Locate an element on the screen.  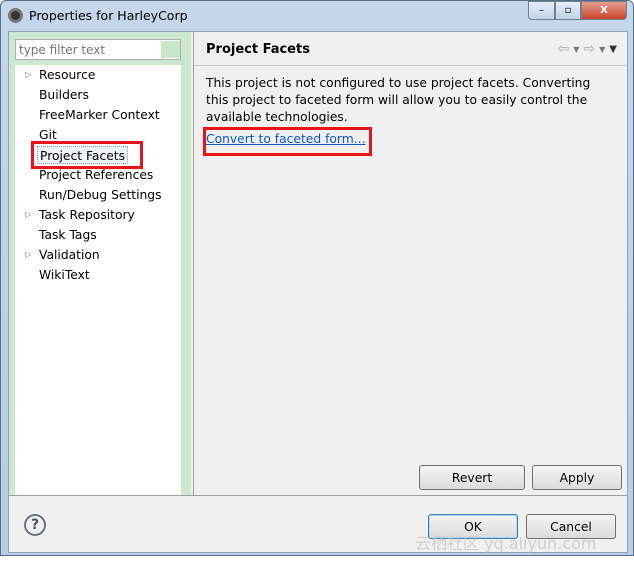
tree-item: Run/Debug Settings is located at coordinates (100, 195).